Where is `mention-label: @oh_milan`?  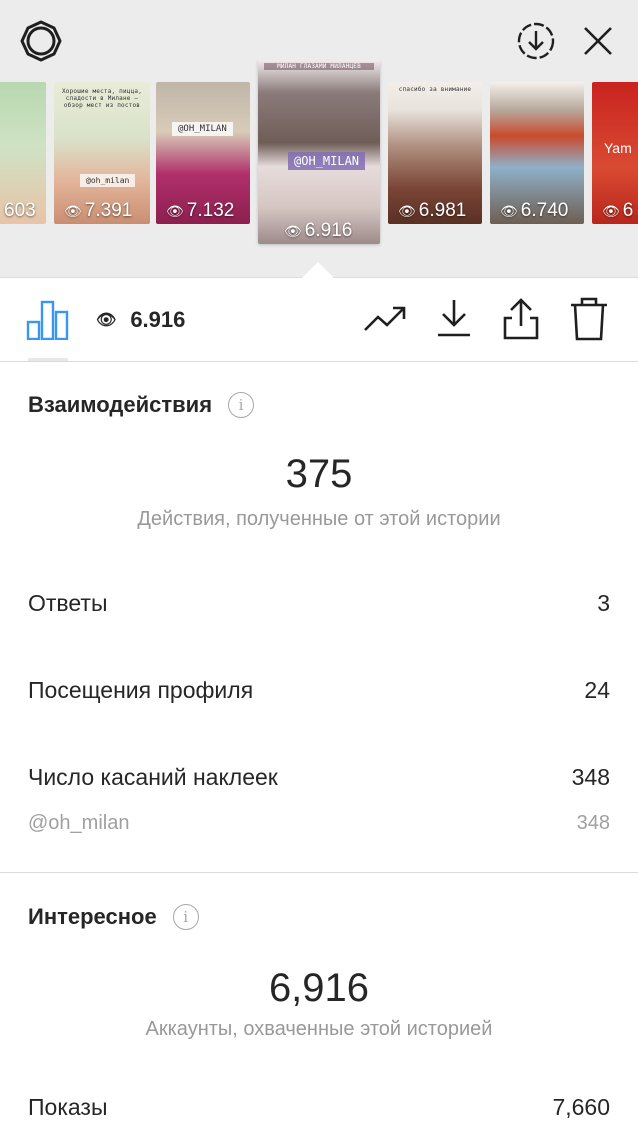 mention-label: @oh_milan is located at coordinates (79, 823).